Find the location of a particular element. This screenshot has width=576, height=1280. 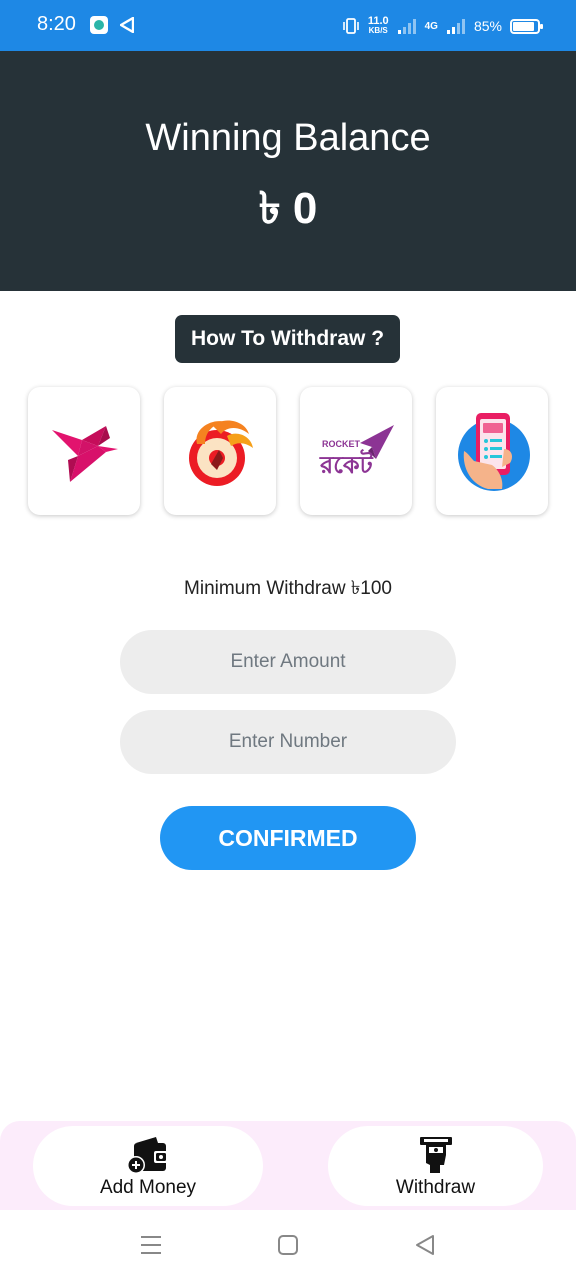

wallet-add-icon is located at coordinates (147, 1155).